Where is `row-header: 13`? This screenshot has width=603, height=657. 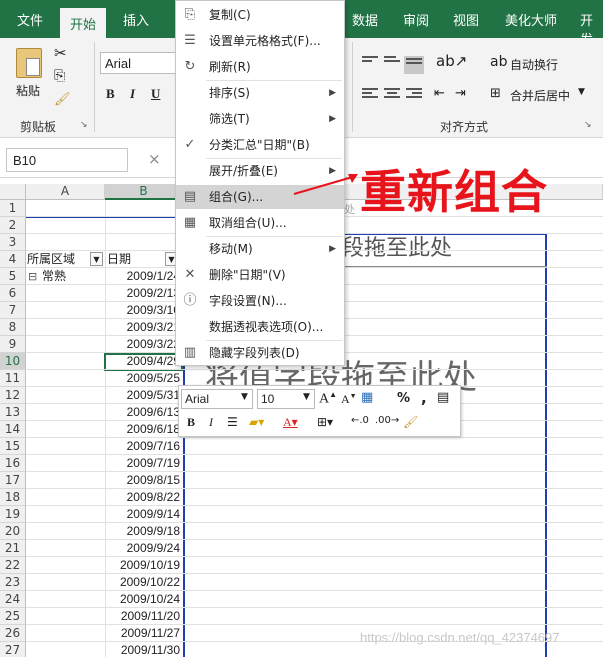 row-header: 13 is located at coordinates (13, 412).